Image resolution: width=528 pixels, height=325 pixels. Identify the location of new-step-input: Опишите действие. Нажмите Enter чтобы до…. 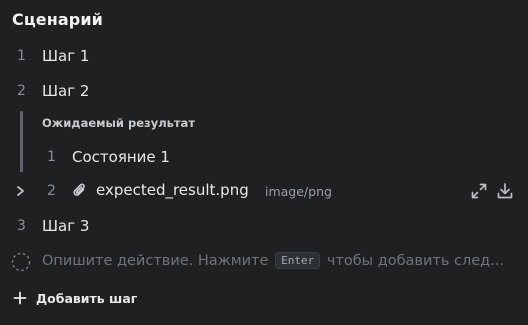
(264, 262).